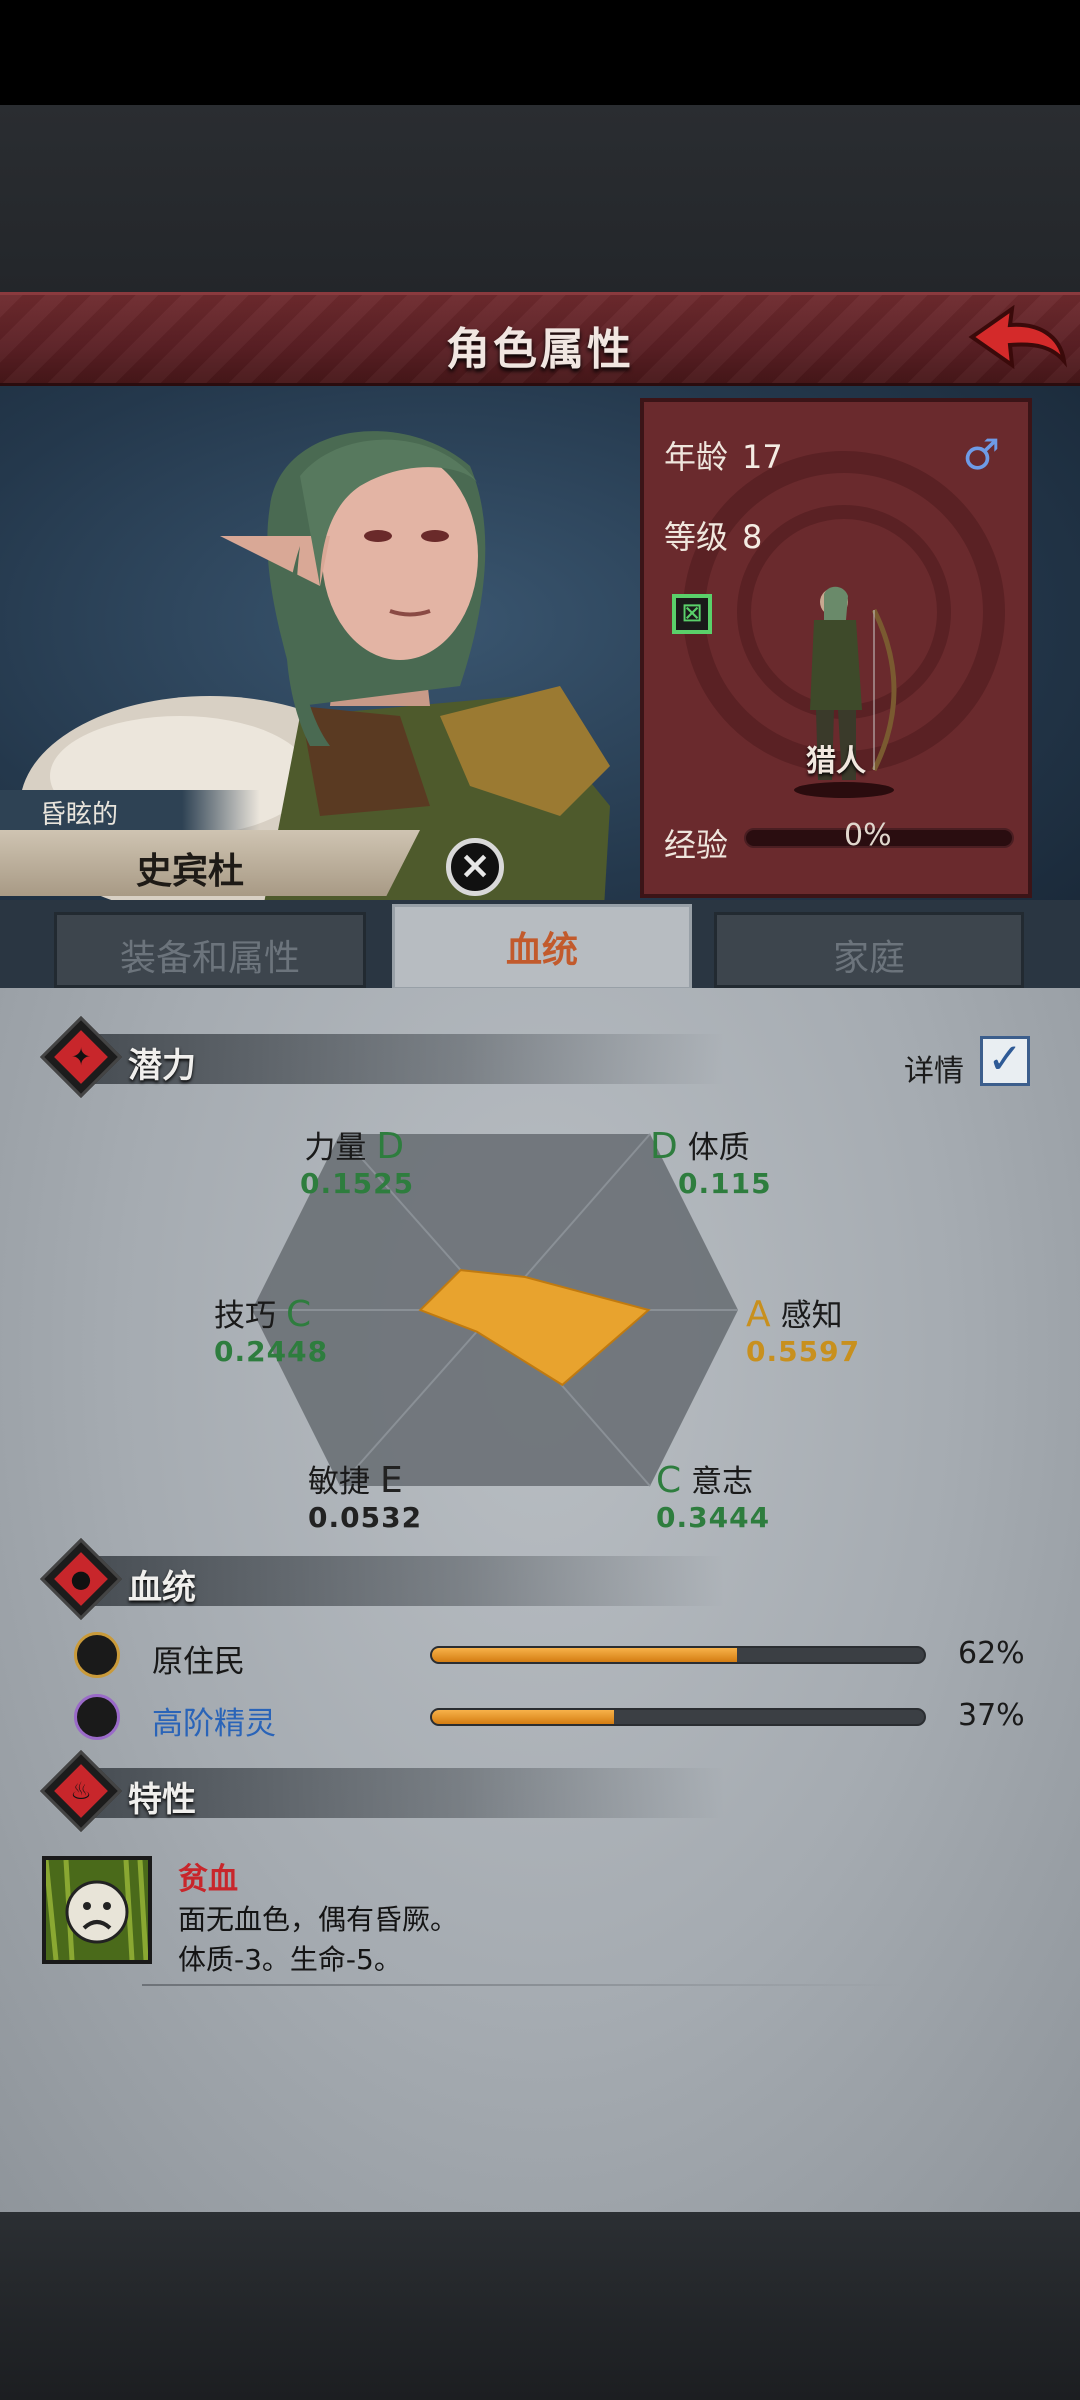 The height and width of the screenshot is (2400, 1080). What do you see at coordinates (696, 457) in the screenshot?
I see `age-label: 年龄` at bounding box center [696, 457].